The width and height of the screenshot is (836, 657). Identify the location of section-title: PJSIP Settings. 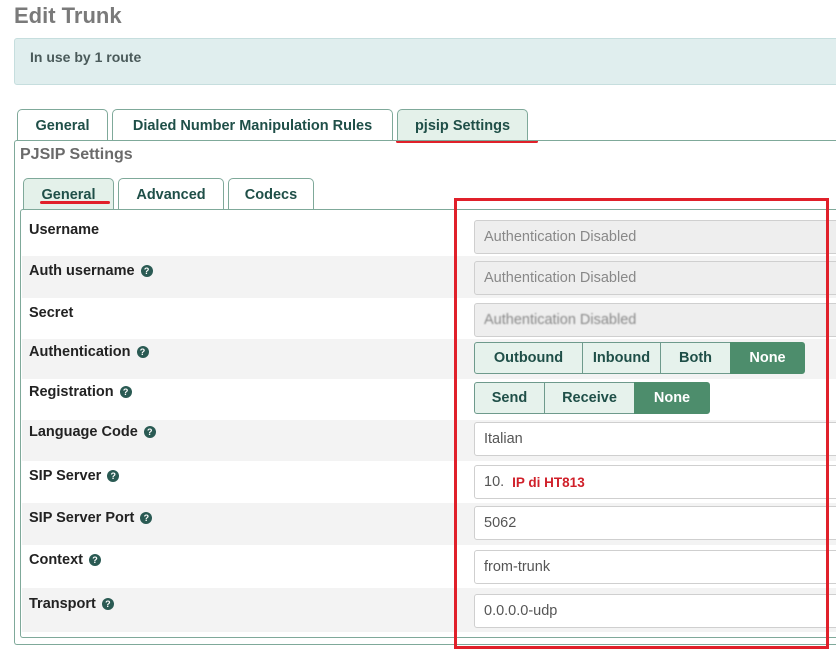
(76, 154).